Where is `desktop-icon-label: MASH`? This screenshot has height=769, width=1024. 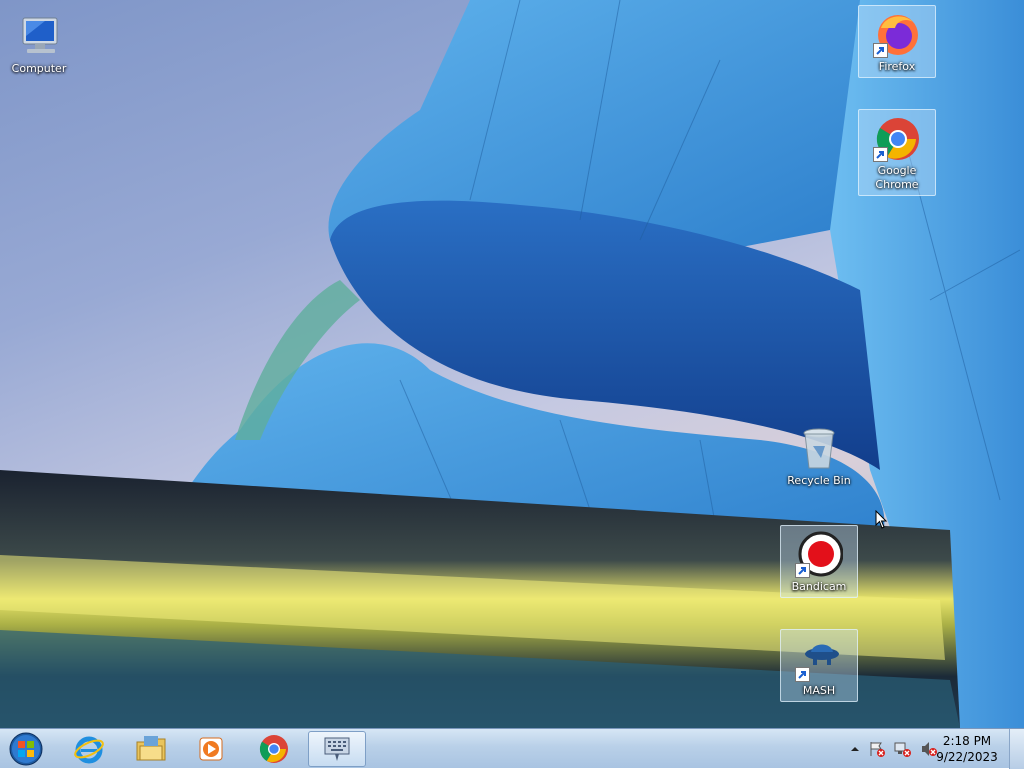 desktop-icon-label: MASH is located at coordinates (819, 690).